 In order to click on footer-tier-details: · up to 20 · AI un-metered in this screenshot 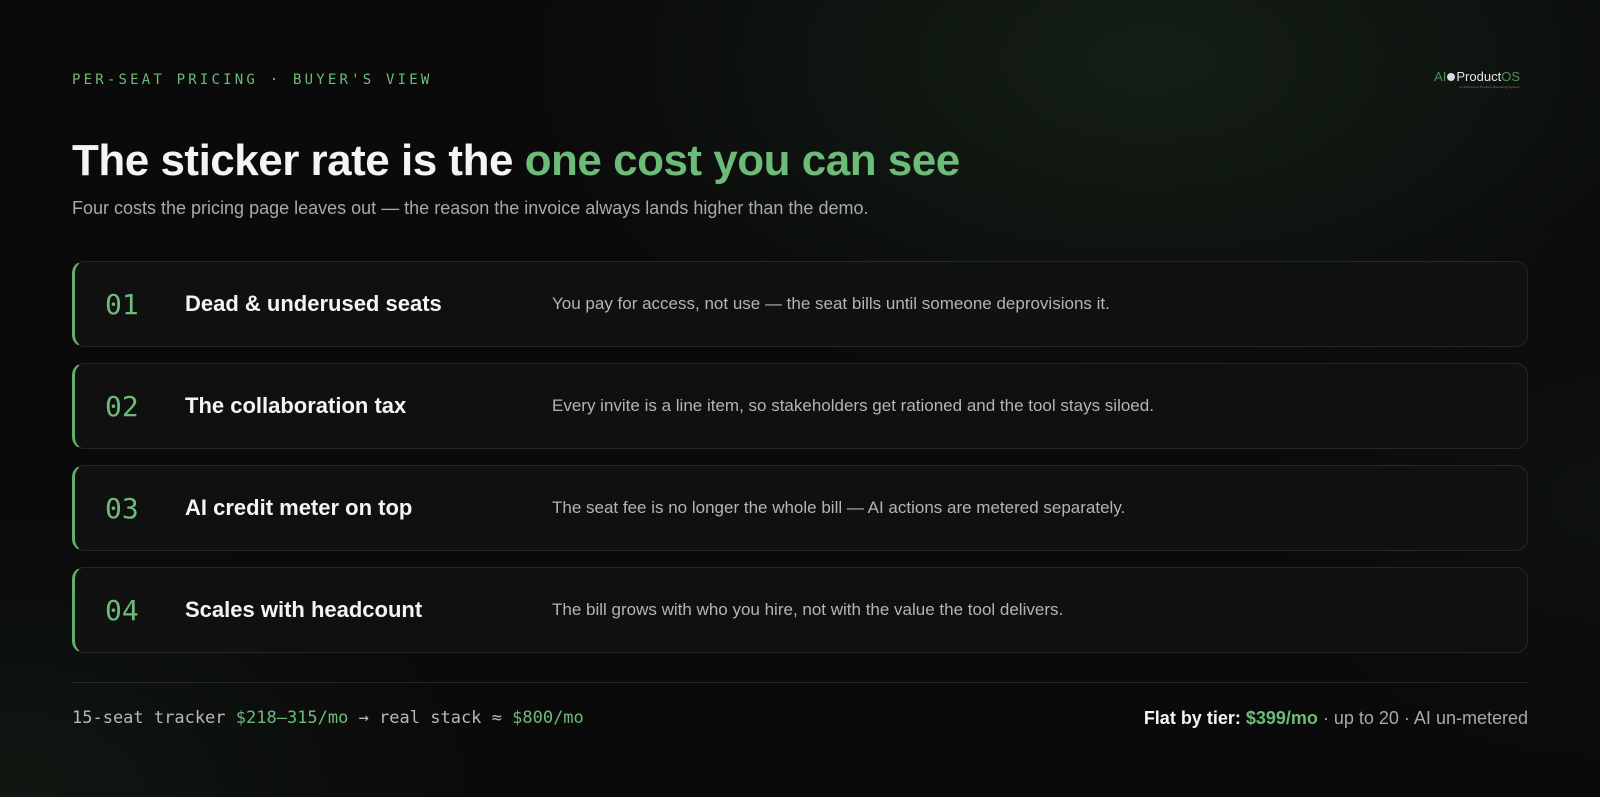, I will do `click(1422, 718)`.